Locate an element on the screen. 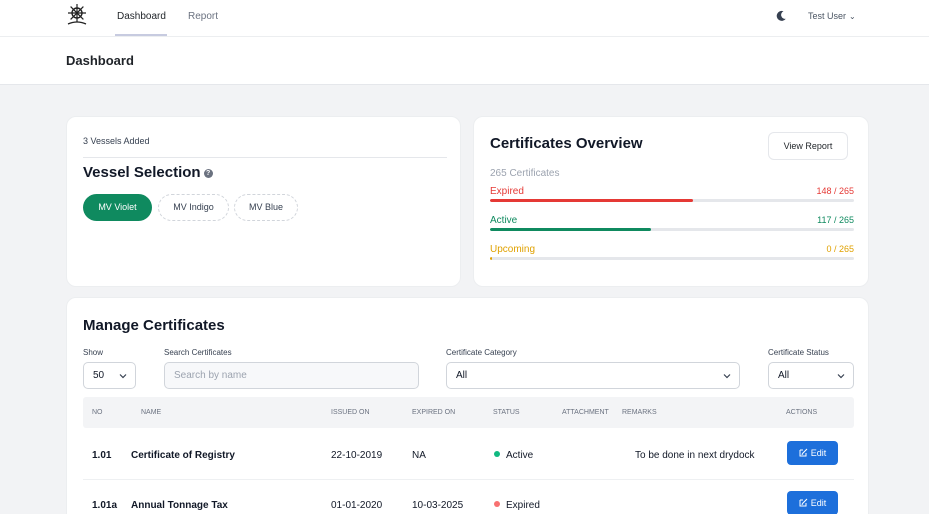 The width and height of the screenshot is (929, 514). column-header-expired-on: EXPIRED ON is located at coordinates (433, 412).